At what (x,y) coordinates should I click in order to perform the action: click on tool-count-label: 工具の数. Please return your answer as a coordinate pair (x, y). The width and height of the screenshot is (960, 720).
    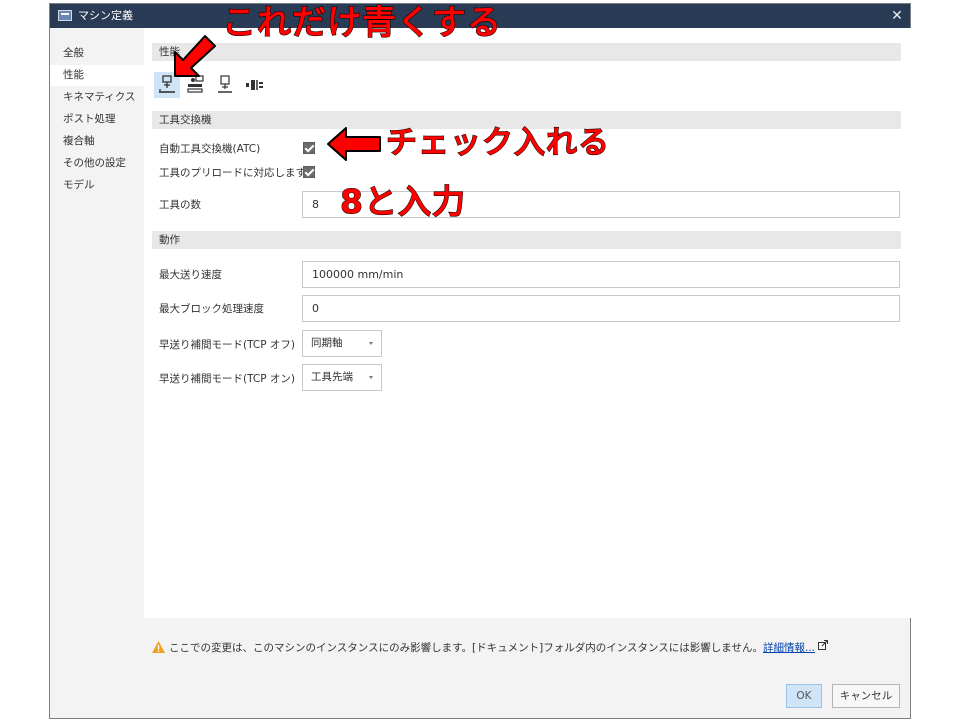
    Looking at the image, I should click on (180, 205).